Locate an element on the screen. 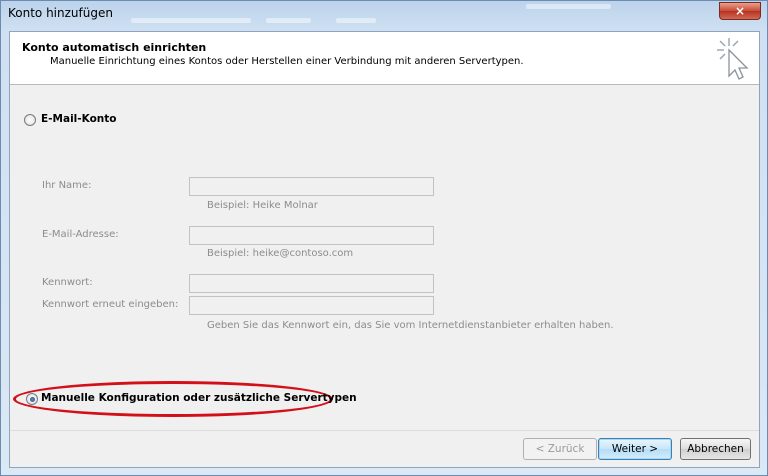  name-hint: Beispiel: Heike Molnar is located at coordinates (262, 205).